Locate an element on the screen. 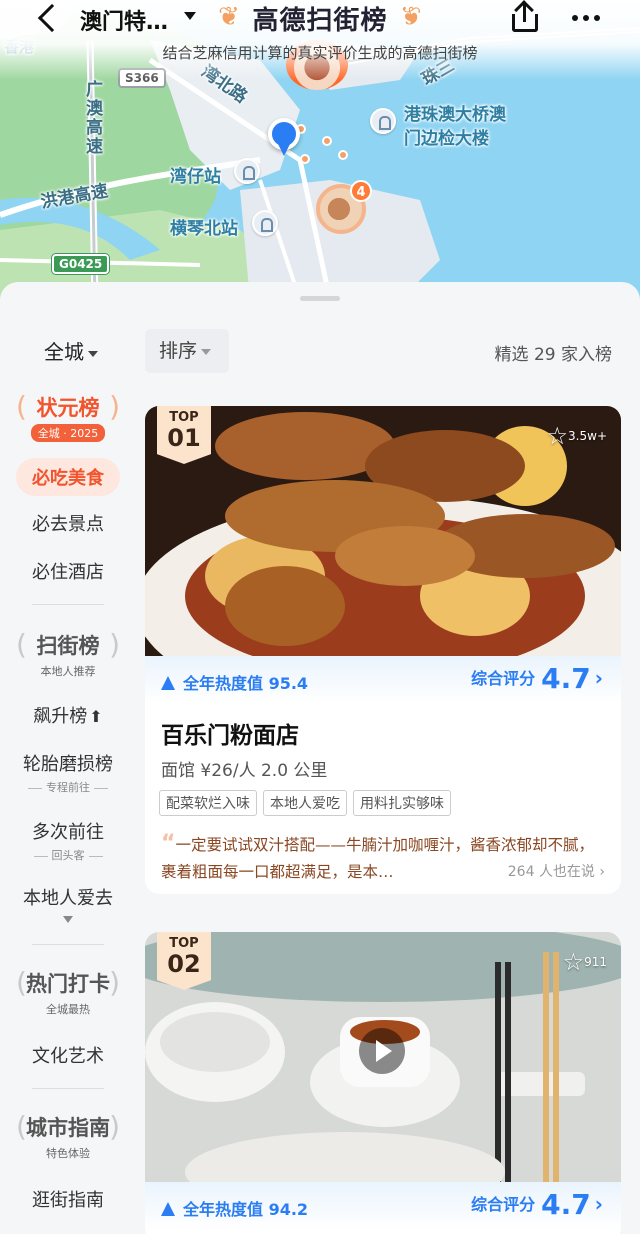  quote-icon: “ is located at coordinates (168, 843).